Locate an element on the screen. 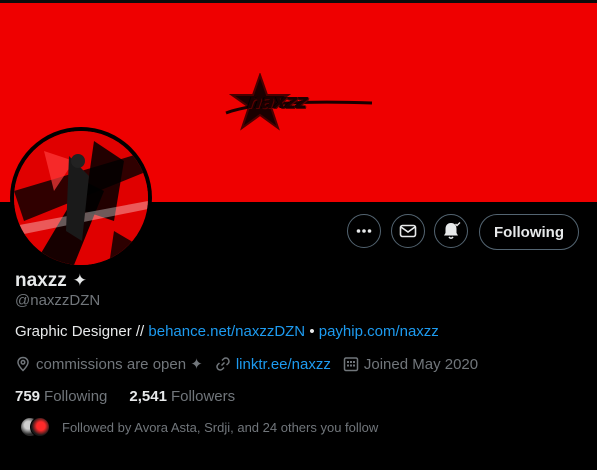 This screenshot has width=597, height=470. mutual-avatars is located at coordinates (36, 427).